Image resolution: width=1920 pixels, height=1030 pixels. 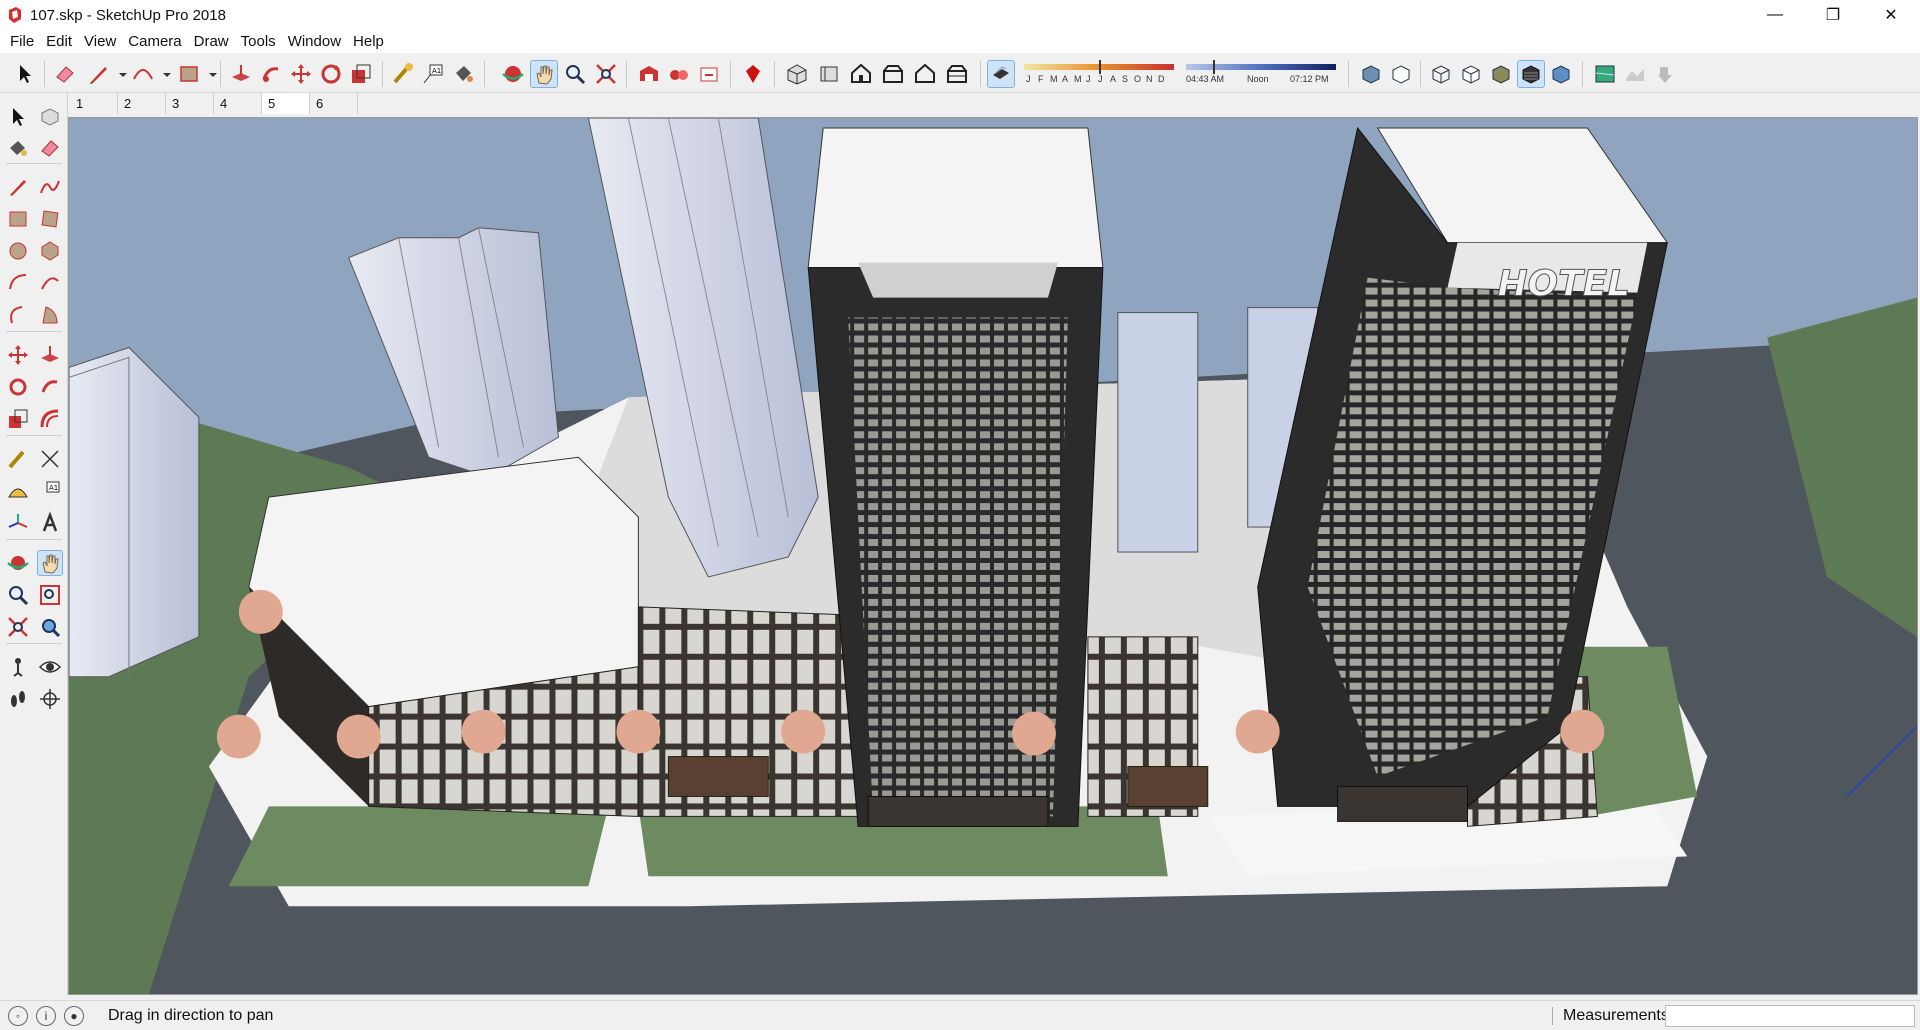 I want to click on menu-window: Window, so click(x=314, y=41).